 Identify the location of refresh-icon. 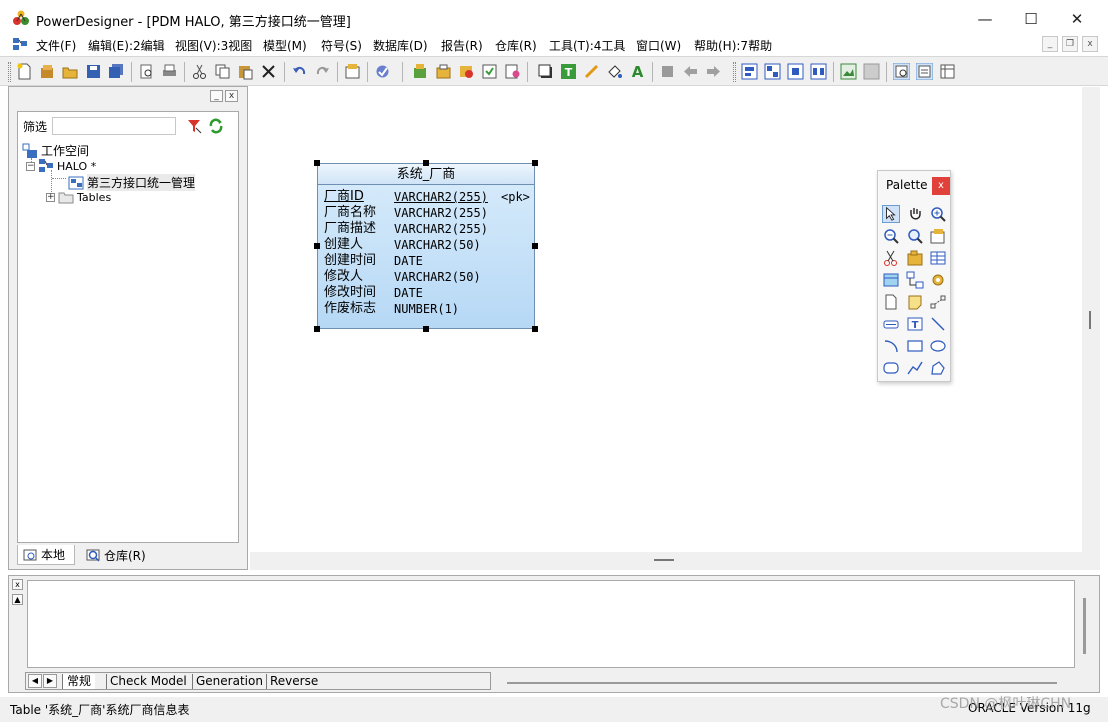
(216, 126).